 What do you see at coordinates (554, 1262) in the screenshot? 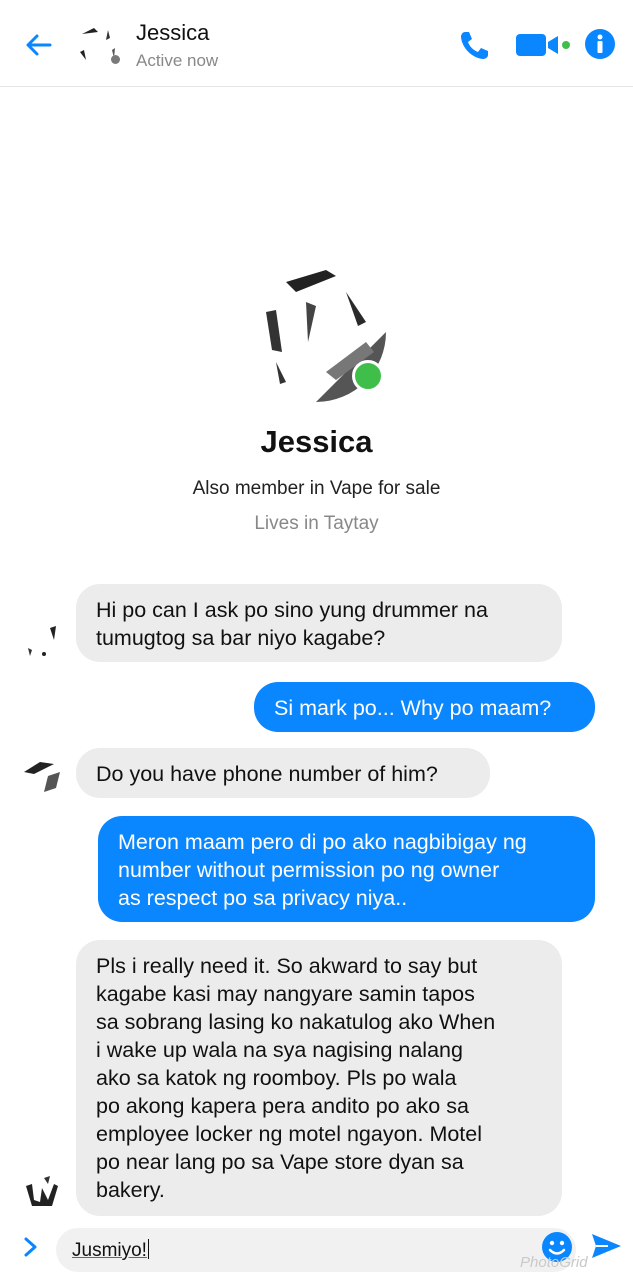
I see `watermark: PhotoGrid` at bounding box center [554, 1262].